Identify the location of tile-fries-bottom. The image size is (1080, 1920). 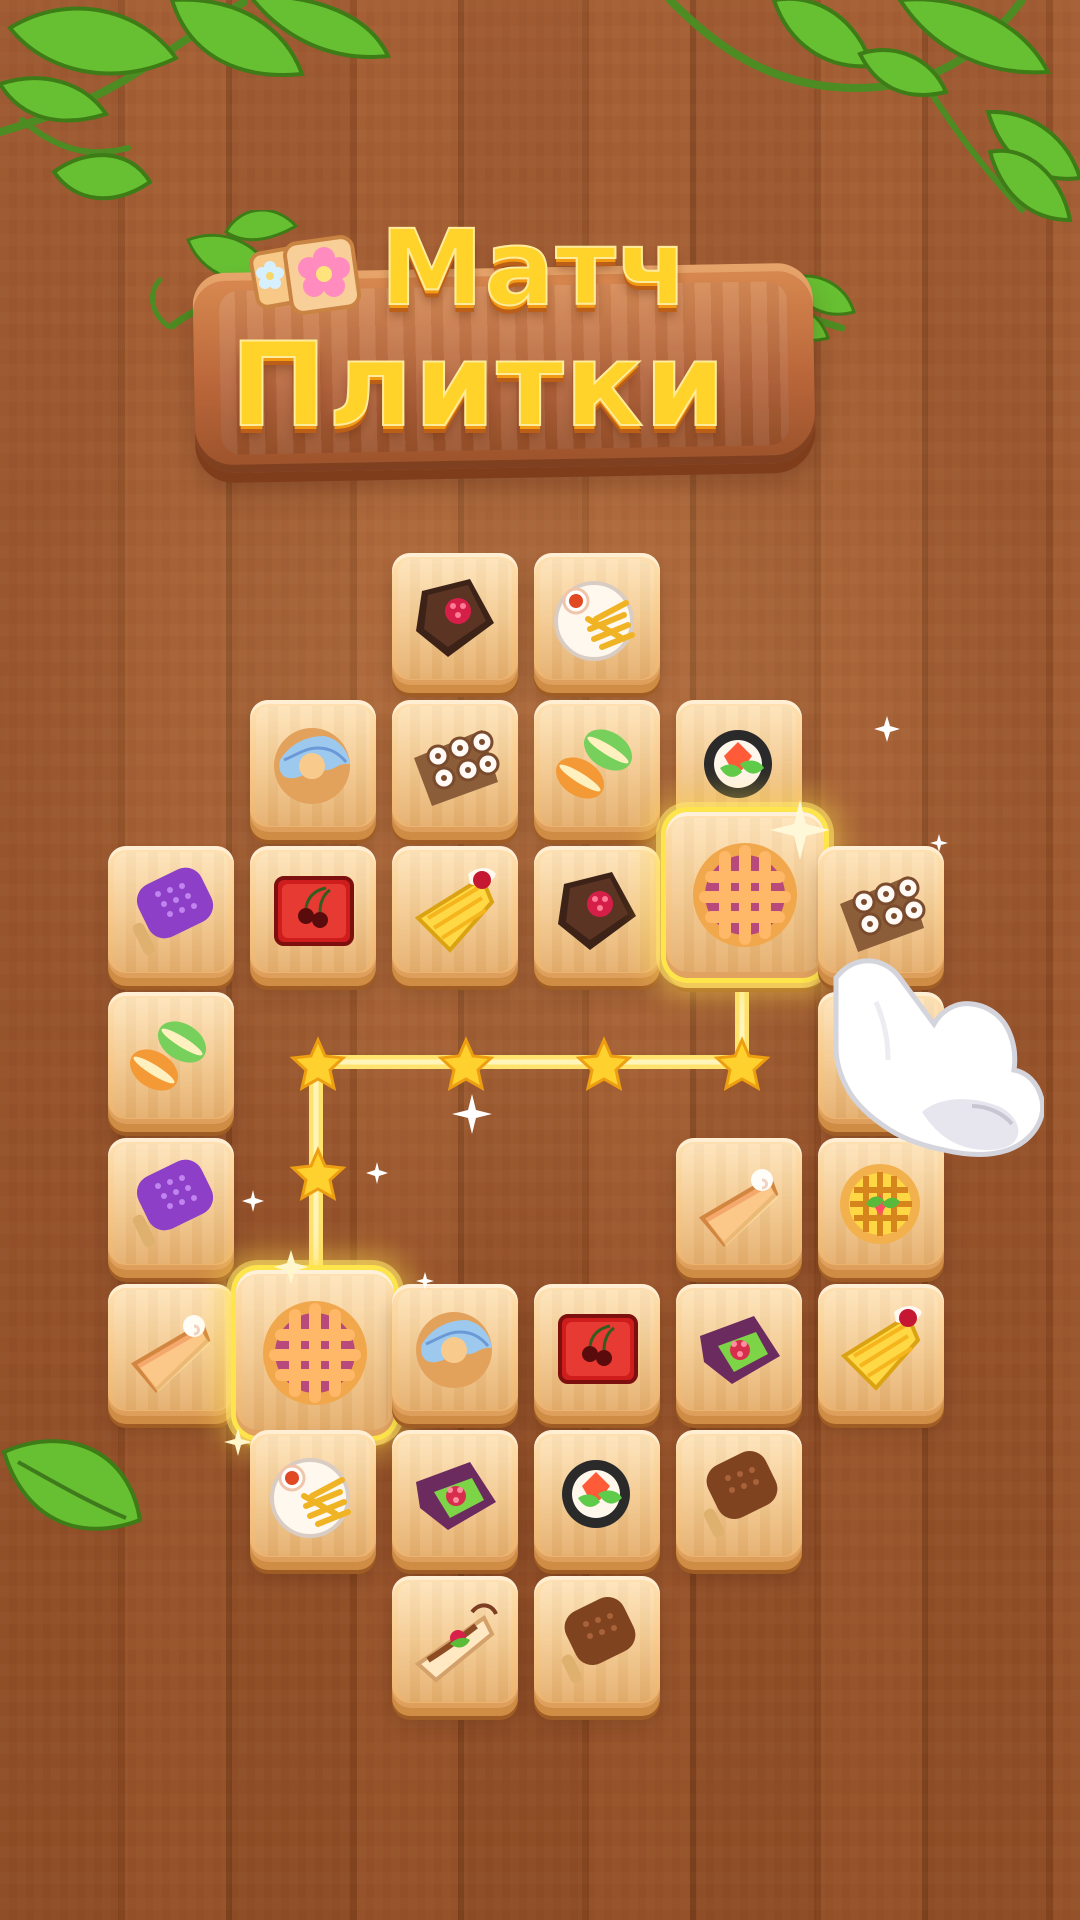
(313, 1496).